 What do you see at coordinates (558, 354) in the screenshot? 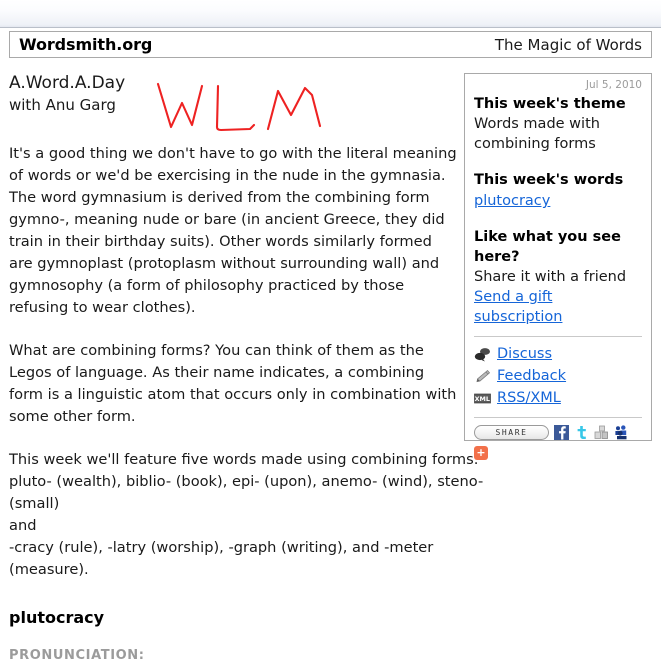
I see `sidebar-link-row-discuss: Discuss` at bounding box center [558, 354].